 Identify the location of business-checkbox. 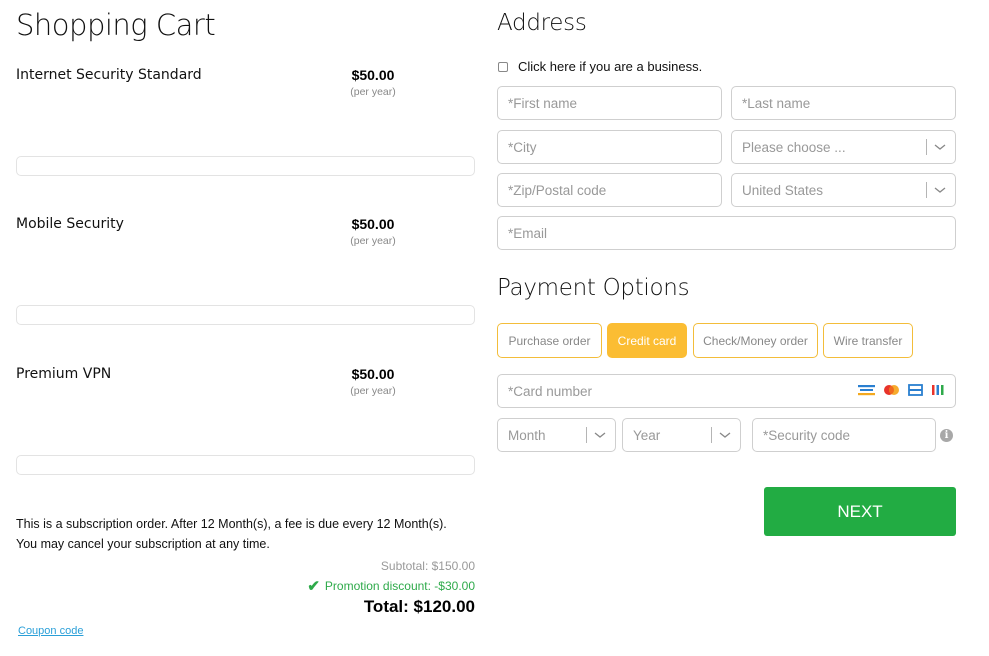
(503, 66).